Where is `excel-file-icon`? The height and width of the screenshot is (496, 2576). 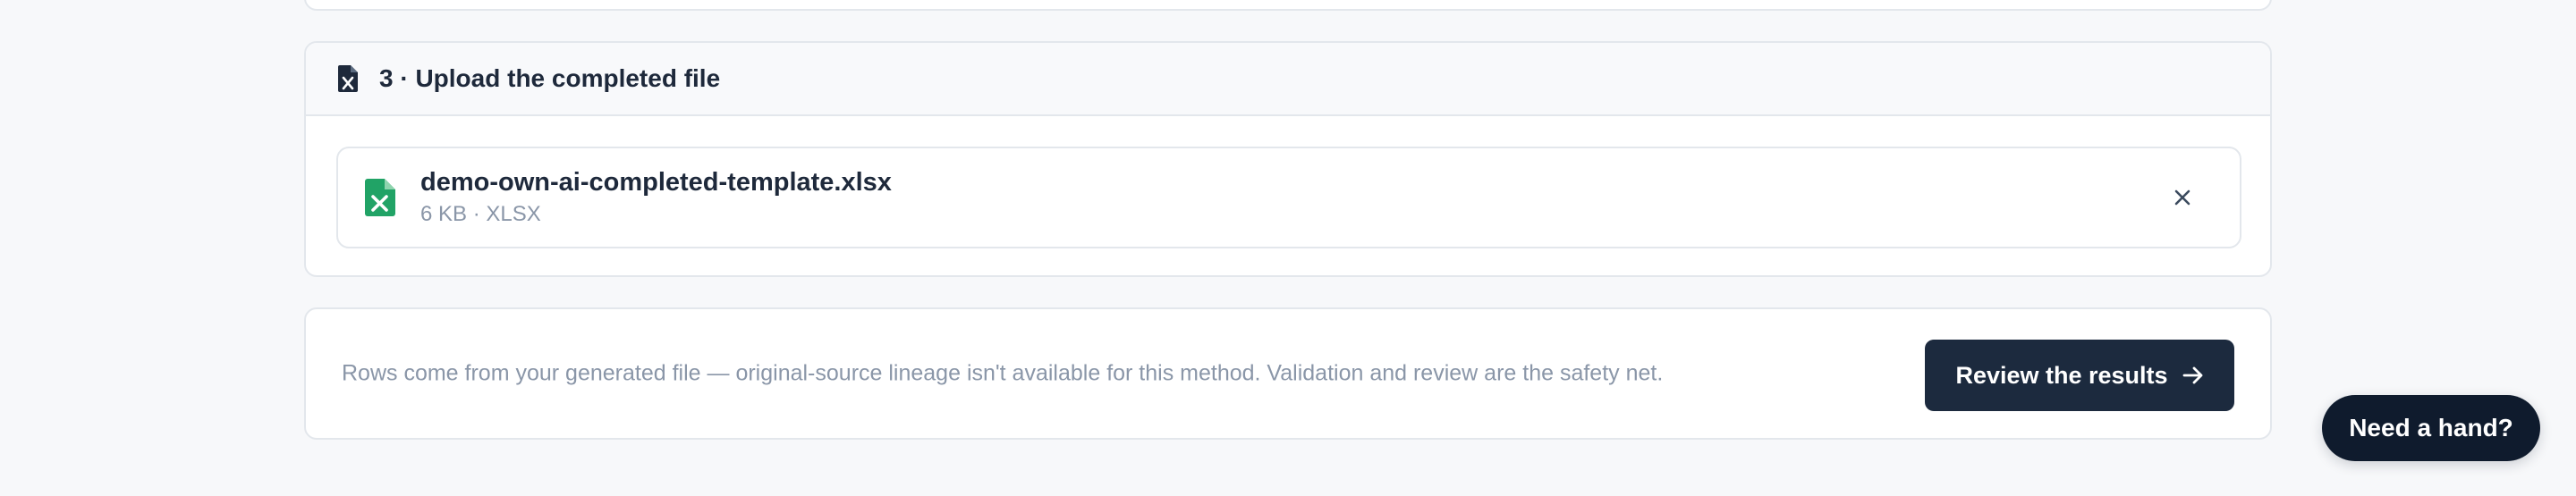
excel-file-icon is located at coordinates (380, 197).